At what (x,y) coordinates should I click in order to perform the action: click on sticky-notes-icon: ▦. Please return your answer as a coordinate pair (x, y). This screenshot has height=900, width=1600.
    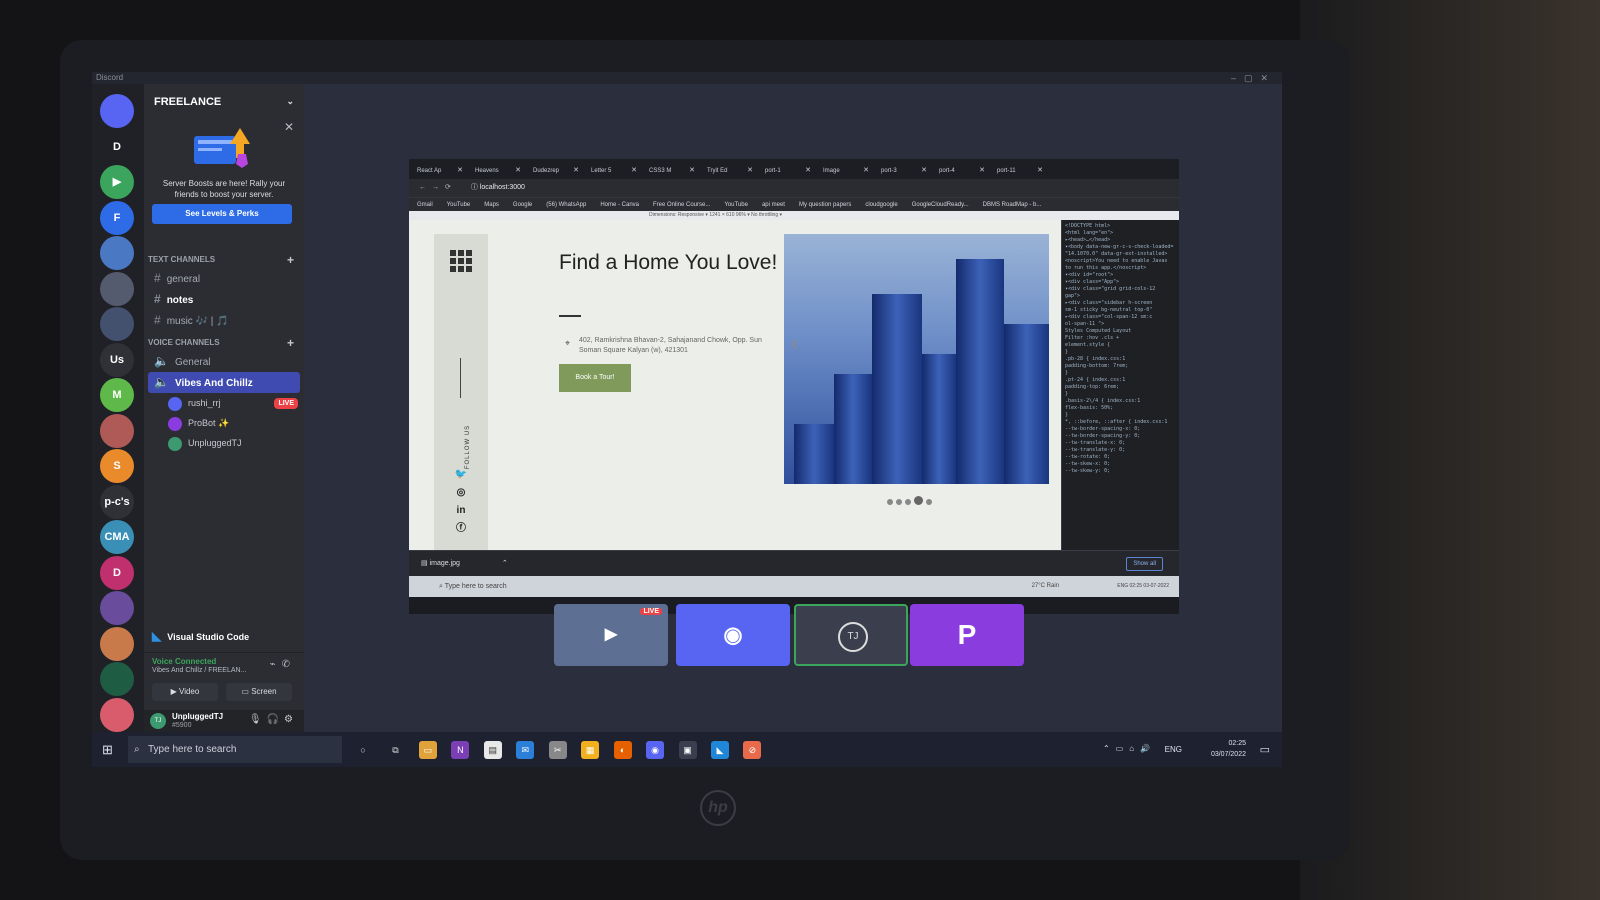
    Looking at the image, I should click on (590, 750).